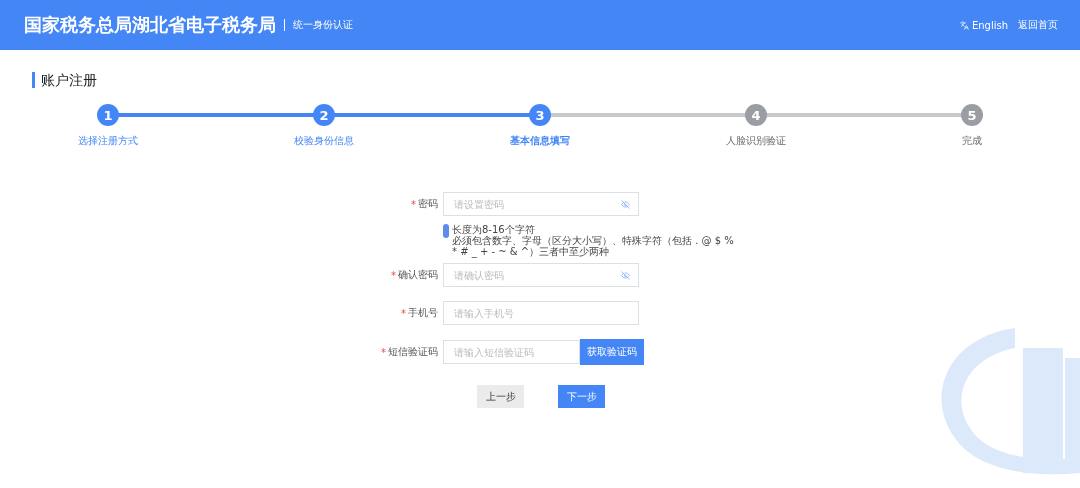 The image size is (1080, 488). I want to click on step-circle: 2, so click(324, 115).